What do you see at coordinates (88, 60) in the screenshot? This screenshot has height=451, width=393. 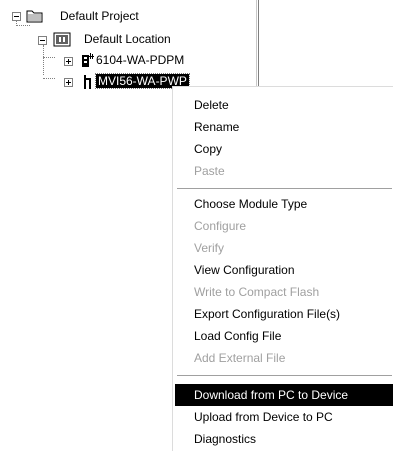 I see `device-icon` at bounding box center [88, 60].